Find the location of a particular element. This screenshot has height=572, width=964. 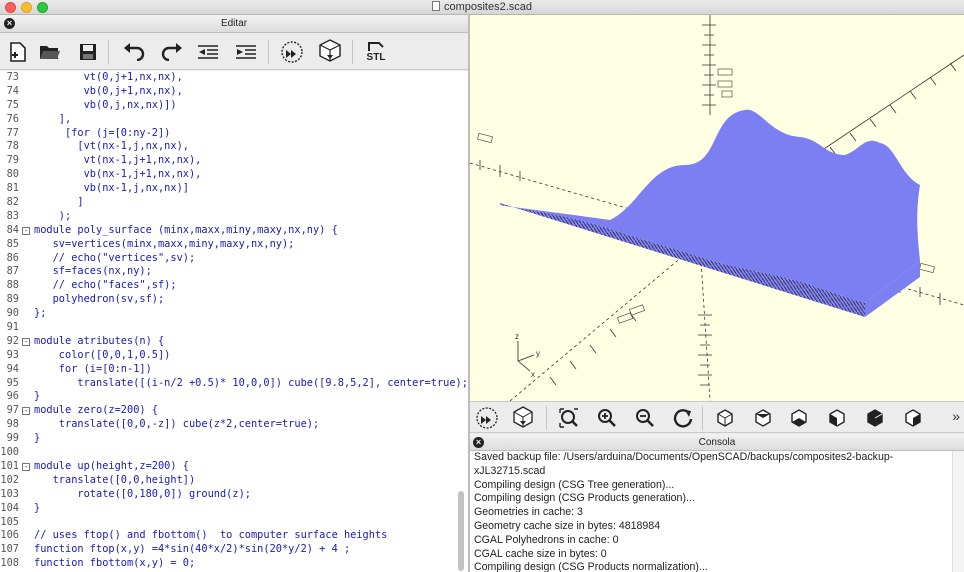

toolbar-overflow-icon: » is located at coordinates (956, 416).